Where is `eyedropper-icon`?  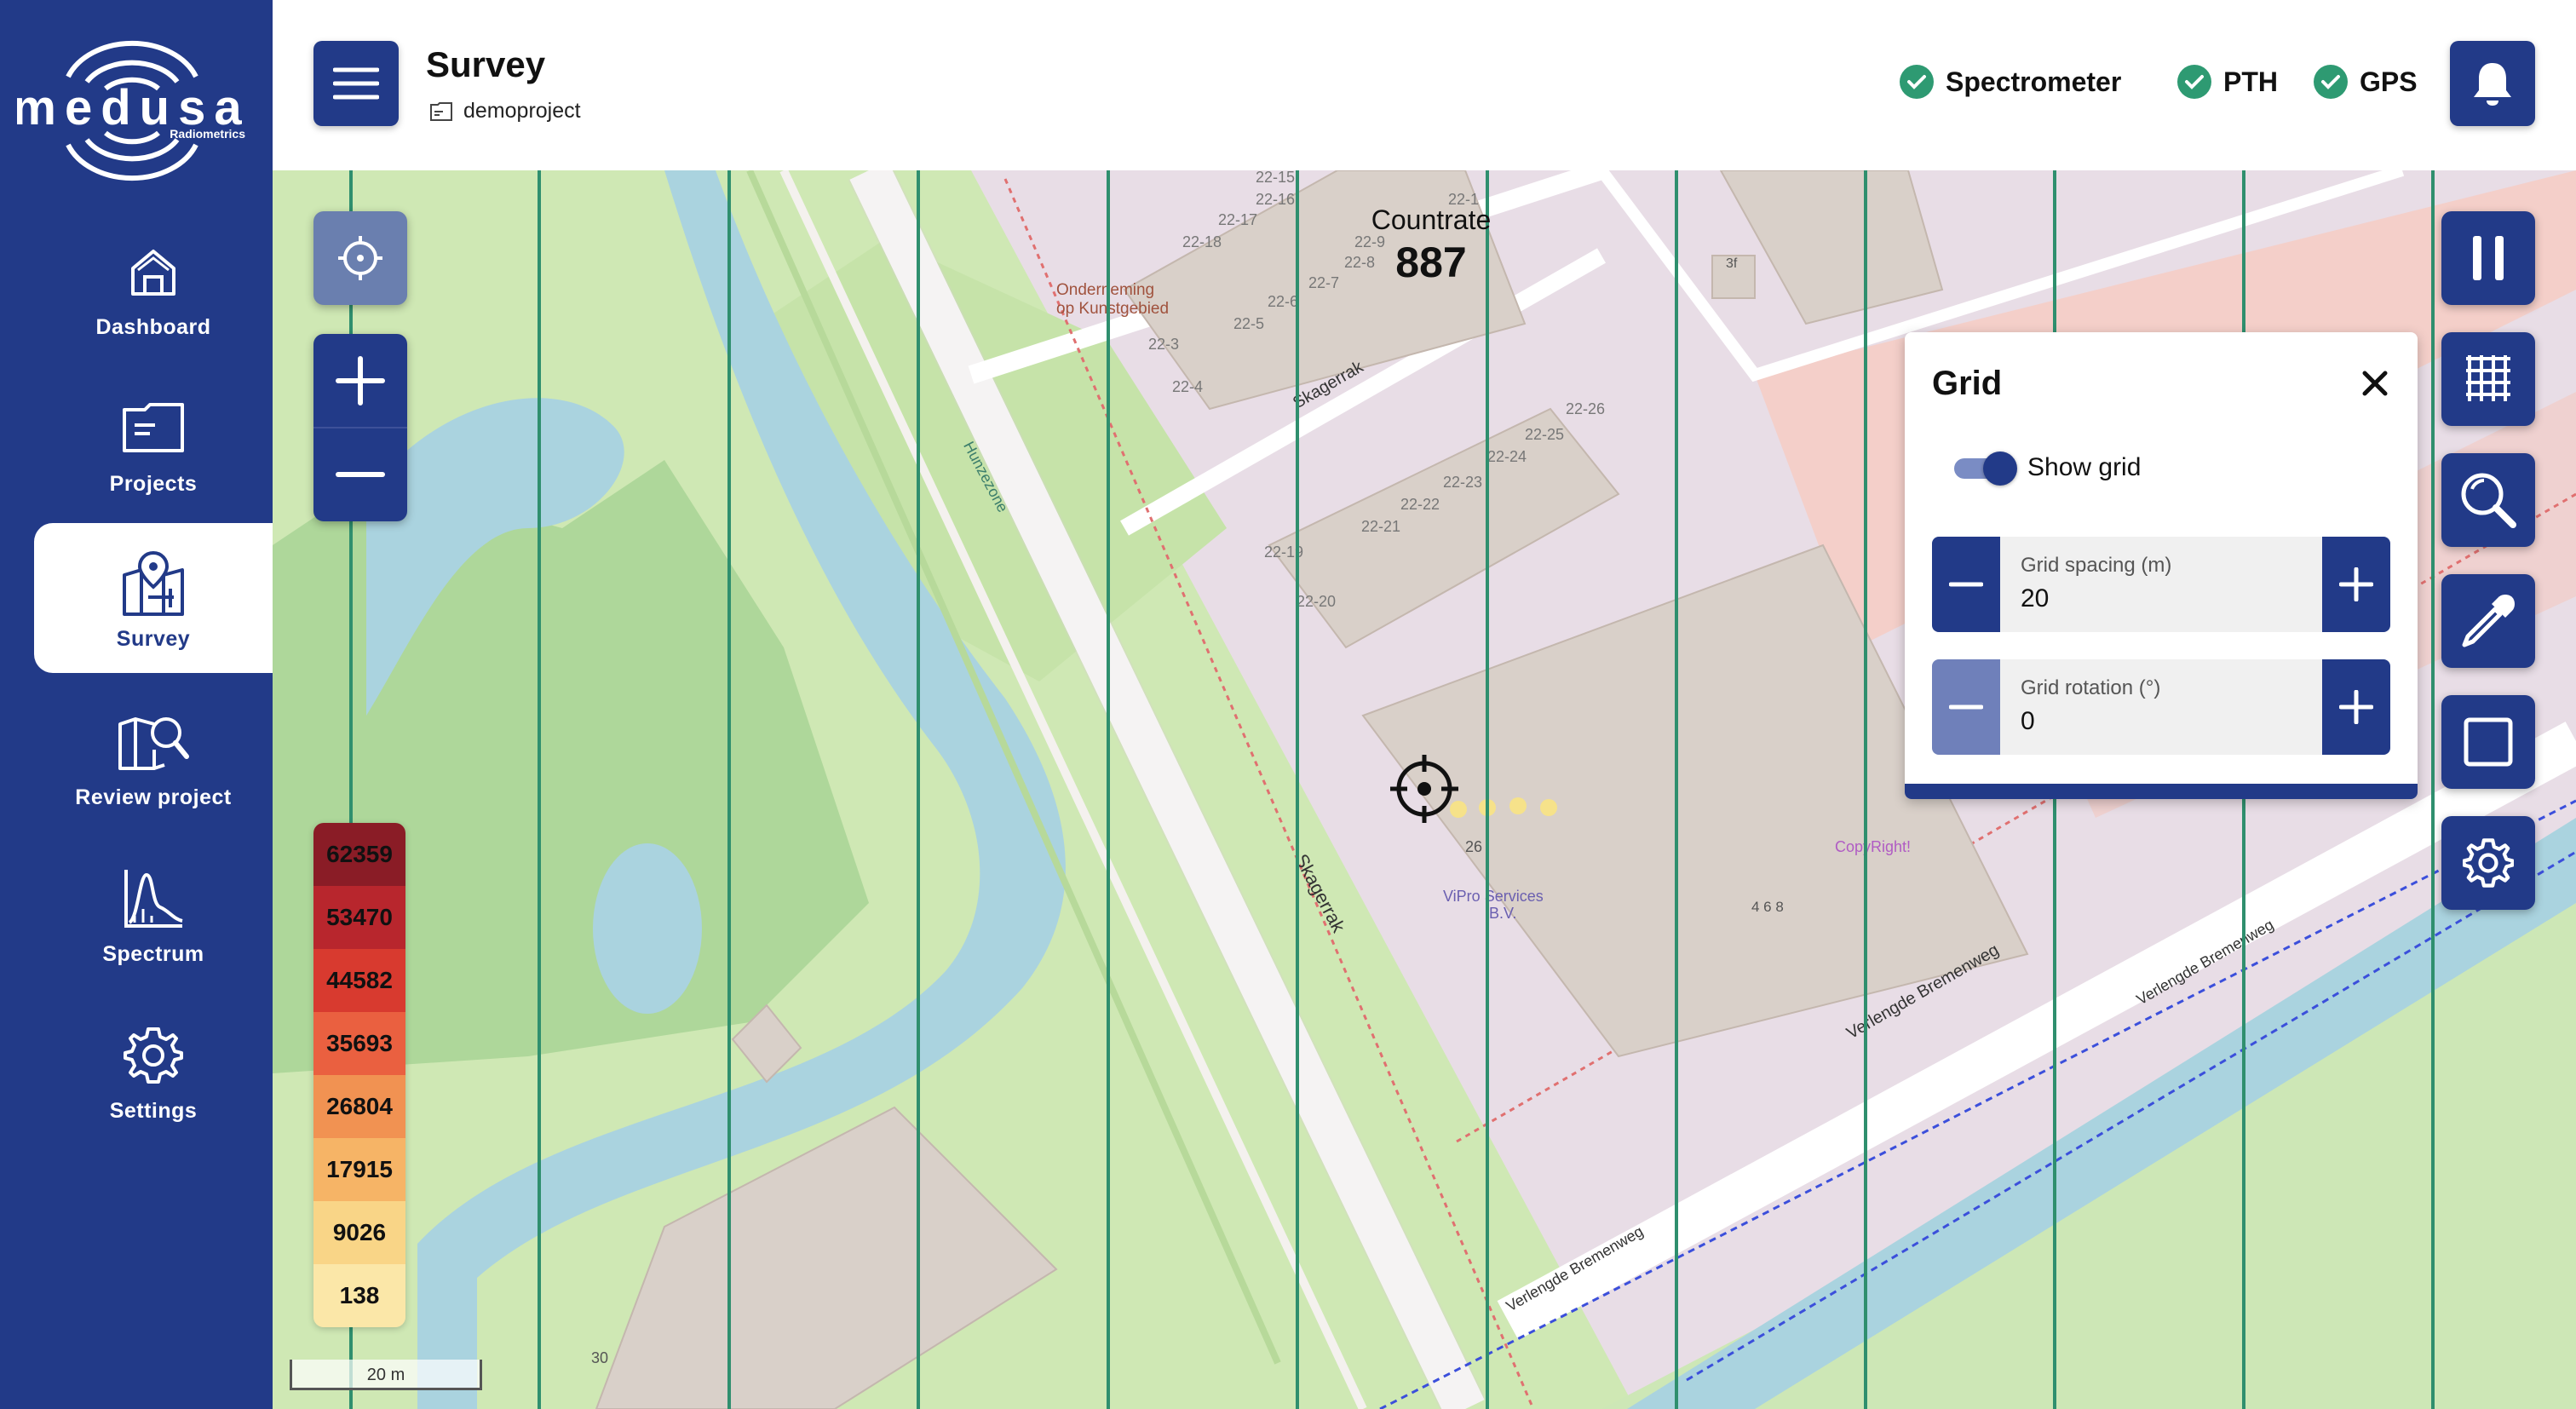
eyedropper-icon is located at coordinates (2489, 621).